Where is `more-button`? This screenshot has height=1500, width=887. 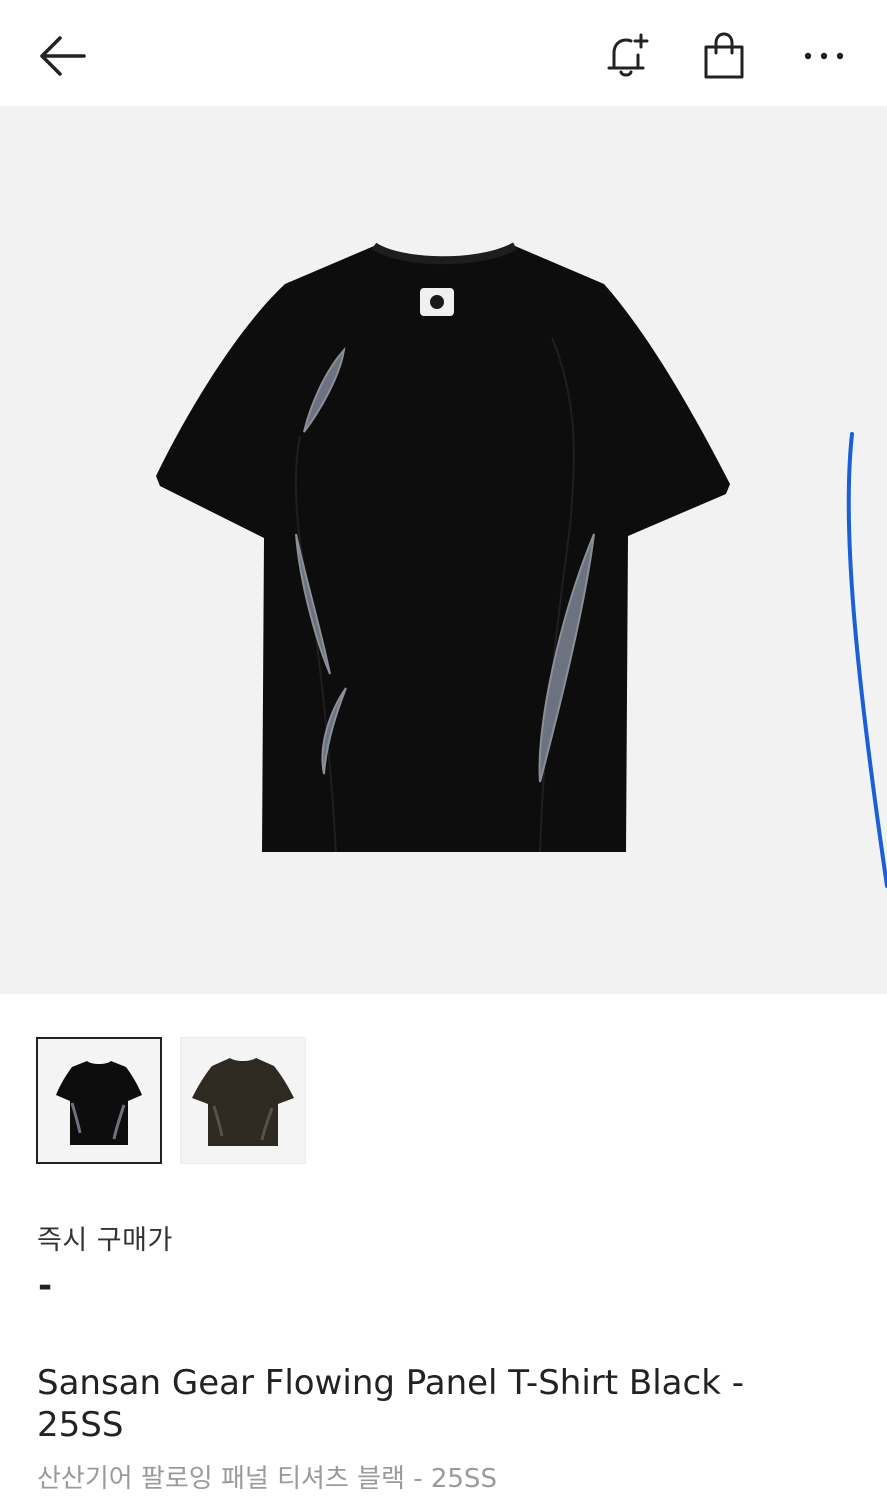 more-button is located at coordinates (824, 56).